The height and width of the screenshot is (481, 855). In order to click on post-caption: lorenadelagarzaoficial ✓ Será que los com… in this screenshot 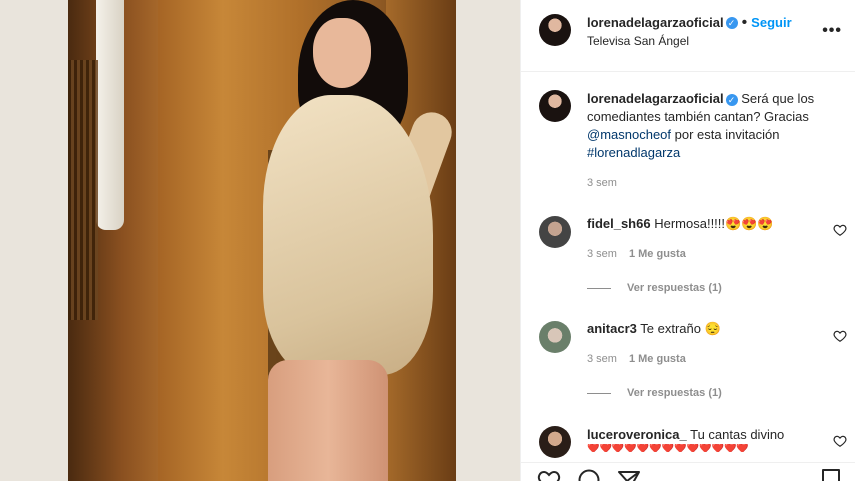, I will do `click(717, 126)`.